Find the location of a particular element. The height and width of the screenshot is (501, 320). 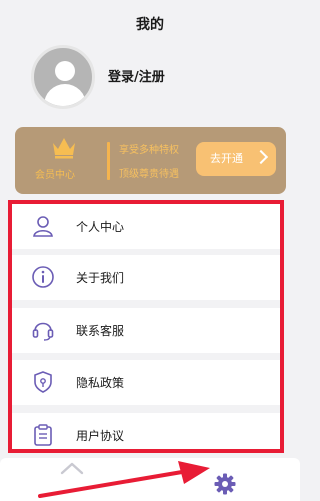

vip-benefit-line1: 享受多种特权 is located at coordinates (149, 150).